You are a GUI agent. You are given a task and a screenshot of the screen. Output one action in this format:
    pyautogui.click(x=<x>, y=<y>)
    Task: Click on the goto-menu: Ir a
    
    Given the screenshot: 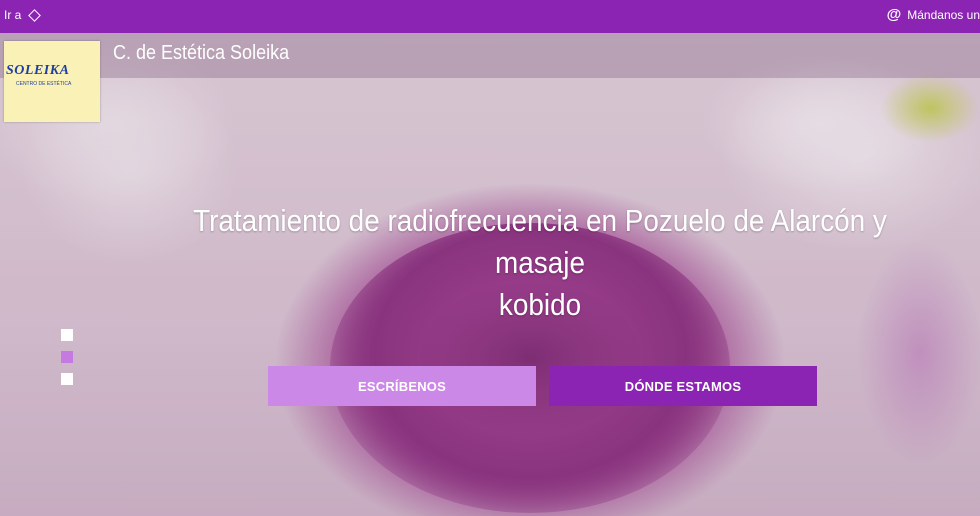 What is the action you would take?
    pyautogui.click(x=23, y=15)
    